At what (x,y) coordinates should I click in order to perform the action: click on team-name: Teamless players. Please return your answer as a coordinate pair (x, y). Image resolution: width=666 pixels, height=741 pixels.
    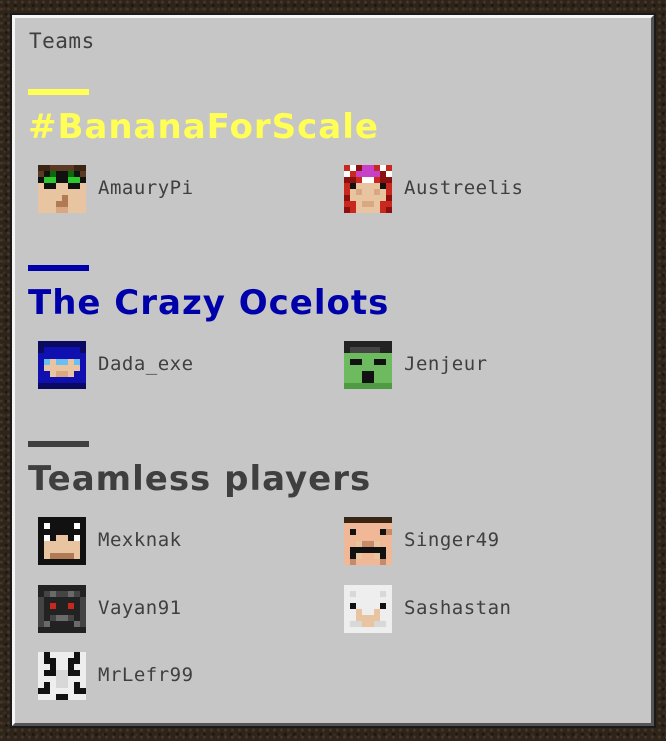
    Looking at the image, I should click on (200, 479).